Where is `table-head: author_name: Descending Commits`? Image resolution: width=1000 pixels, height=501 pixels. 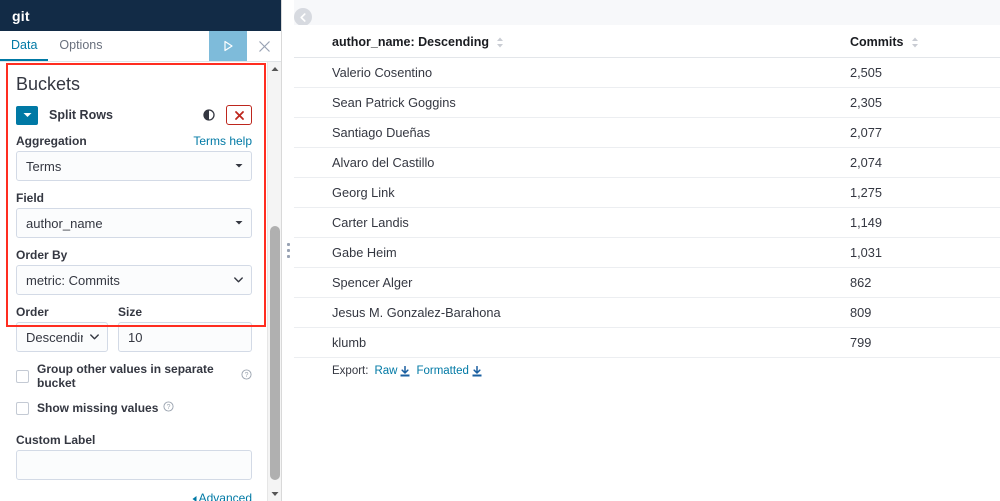 table-head: author_name: Descending Commits is located at coordinates (647, 41).